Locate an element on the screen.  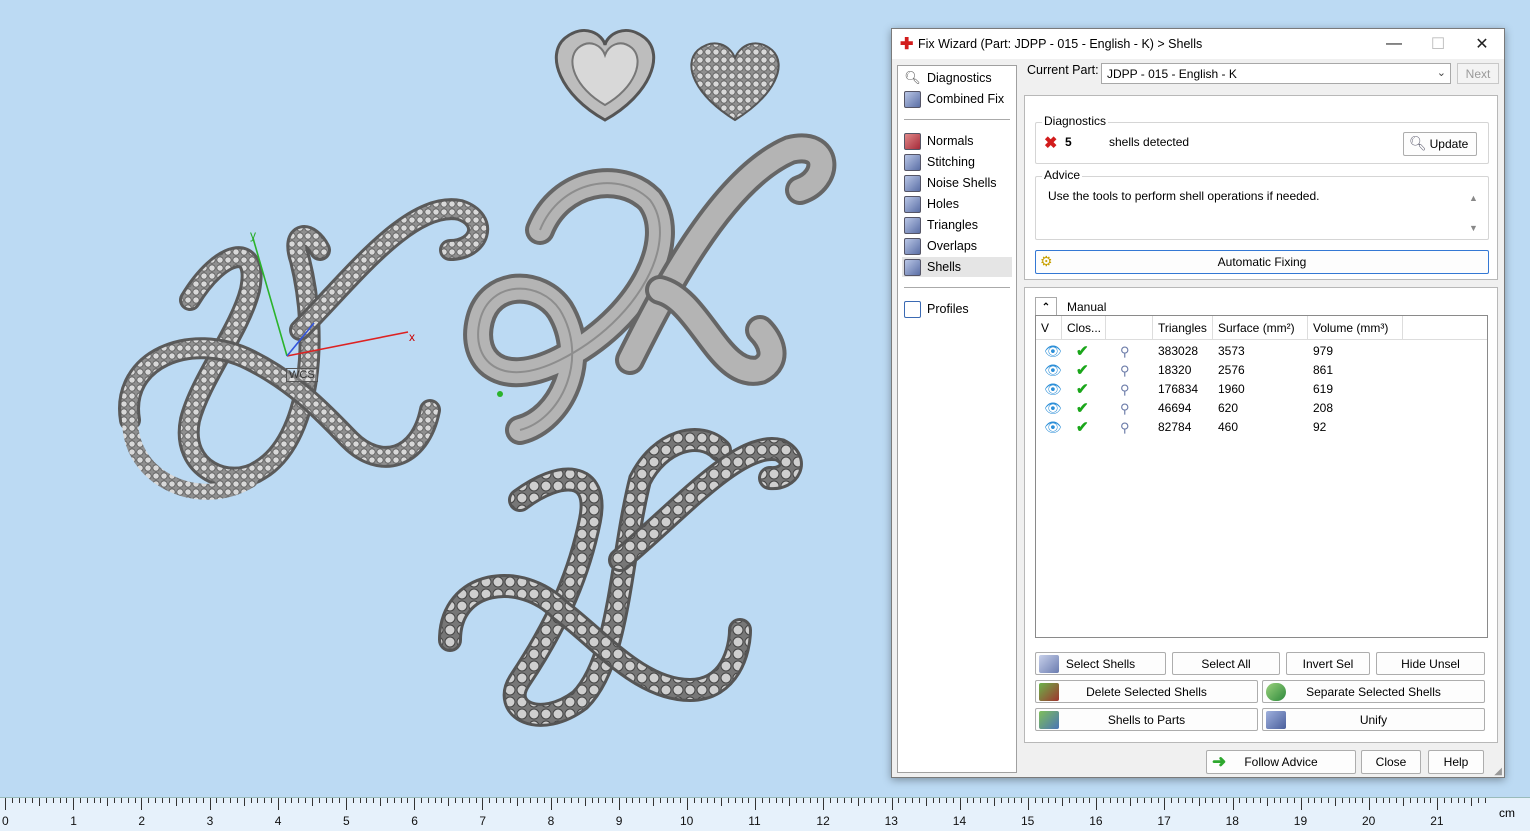
ruler-number: 1 is located at coordinates (73, 821).